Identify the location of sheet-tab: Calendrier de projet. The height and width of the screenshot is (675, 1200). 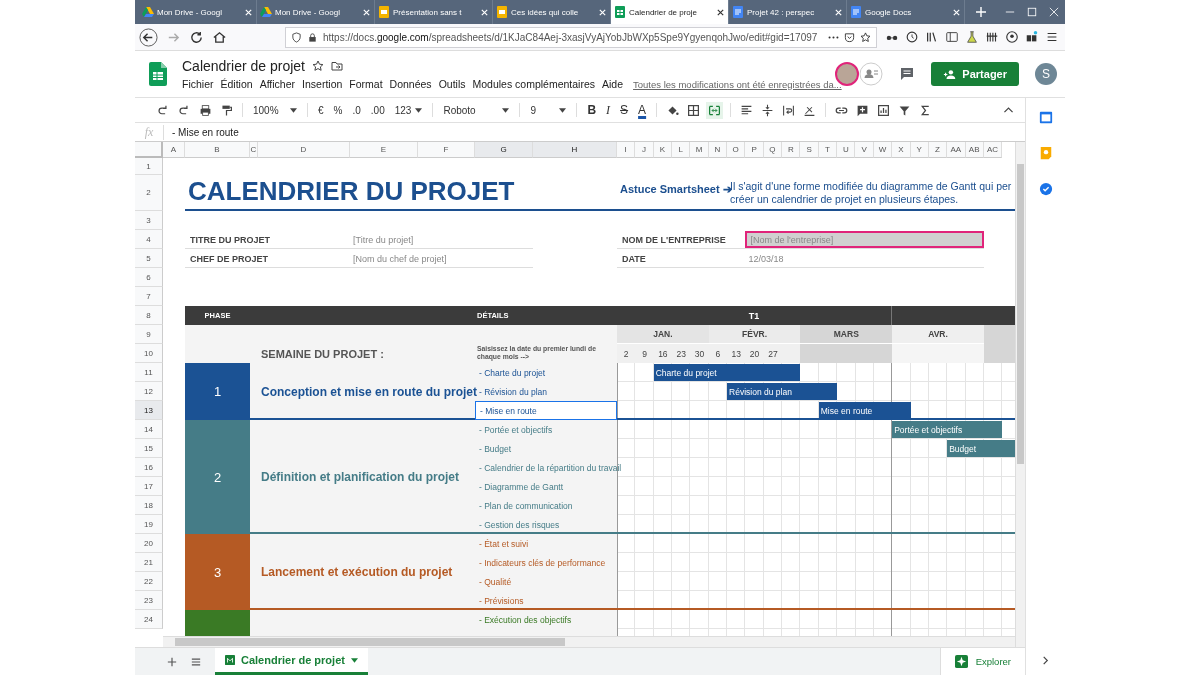
(291, 661).